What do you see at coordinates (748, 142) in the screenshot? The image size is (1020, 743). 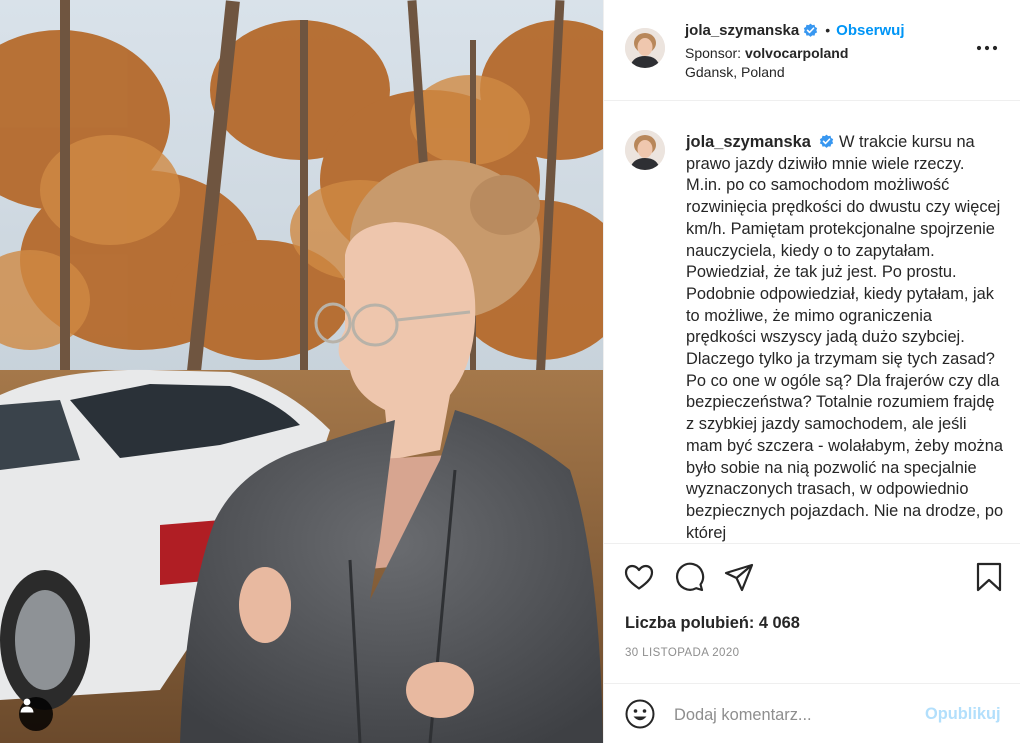 I see `caption-username: jola_szymanska` at bounding box center [748, 142].